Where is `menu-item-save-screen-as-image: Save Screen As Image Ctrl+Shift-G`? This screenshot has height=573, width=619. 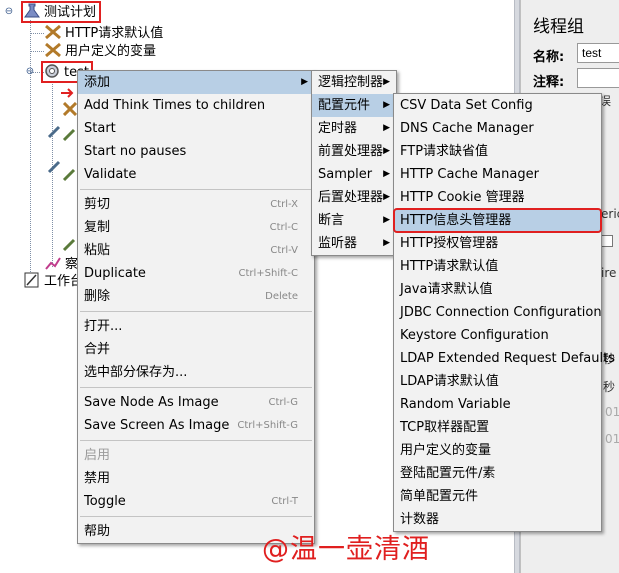
menu-item-save-screen-as-image: Save Screen As Image Ctrl+Shift-G is located at coordinates (196, 425).